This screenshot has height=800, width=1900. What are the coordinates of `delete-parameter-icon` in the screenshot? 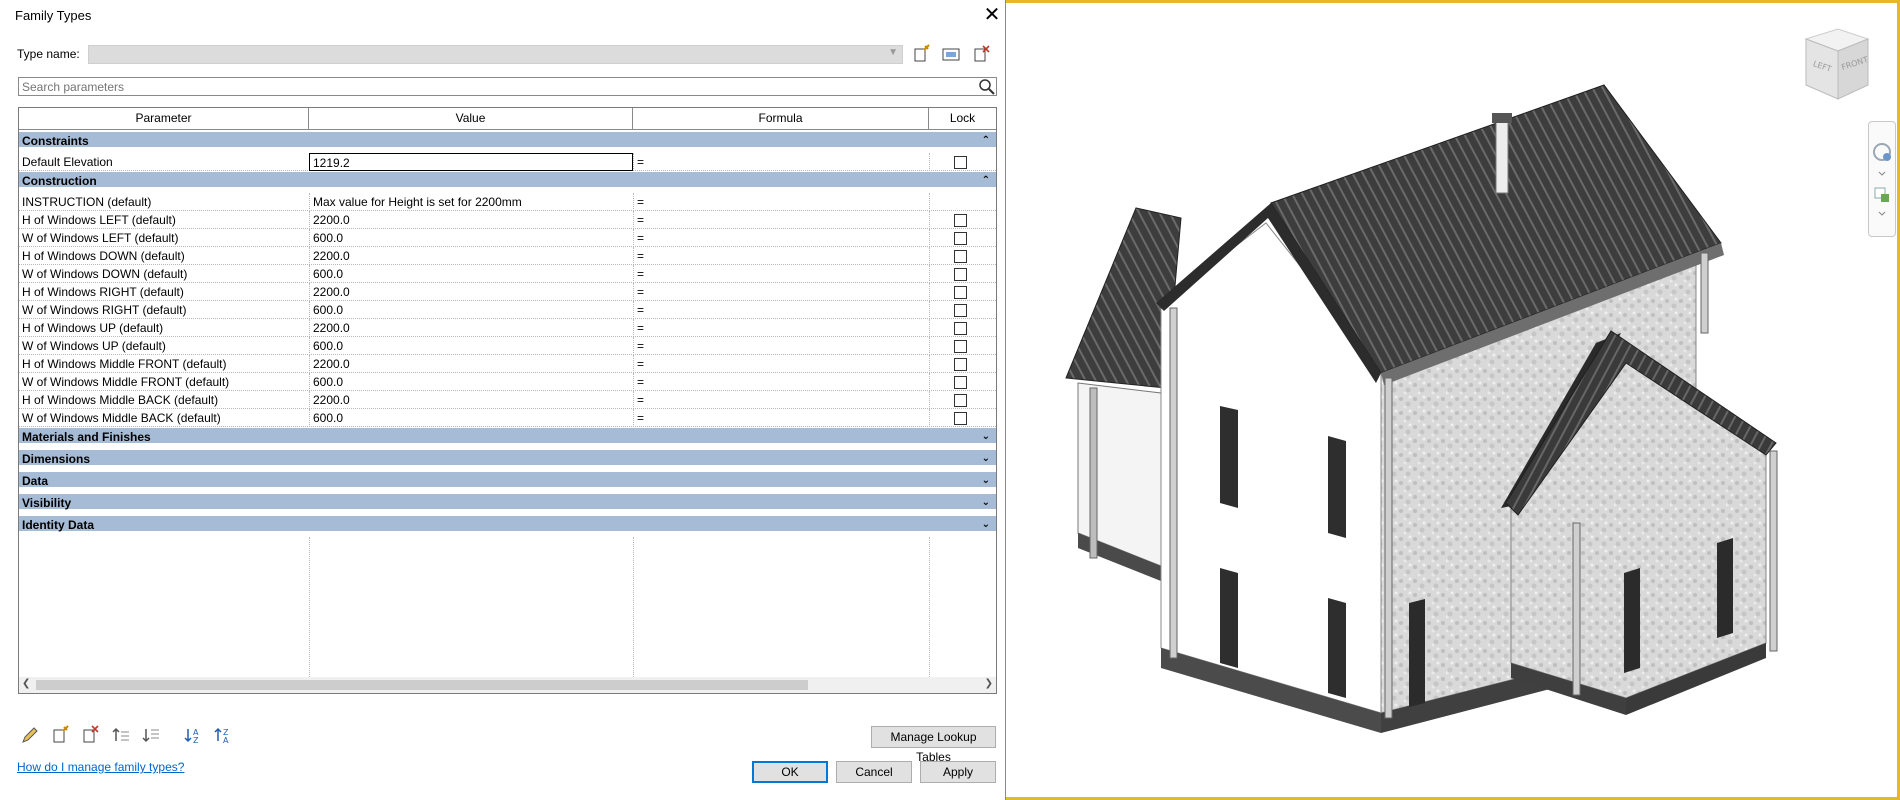 It's located at (90, 735).